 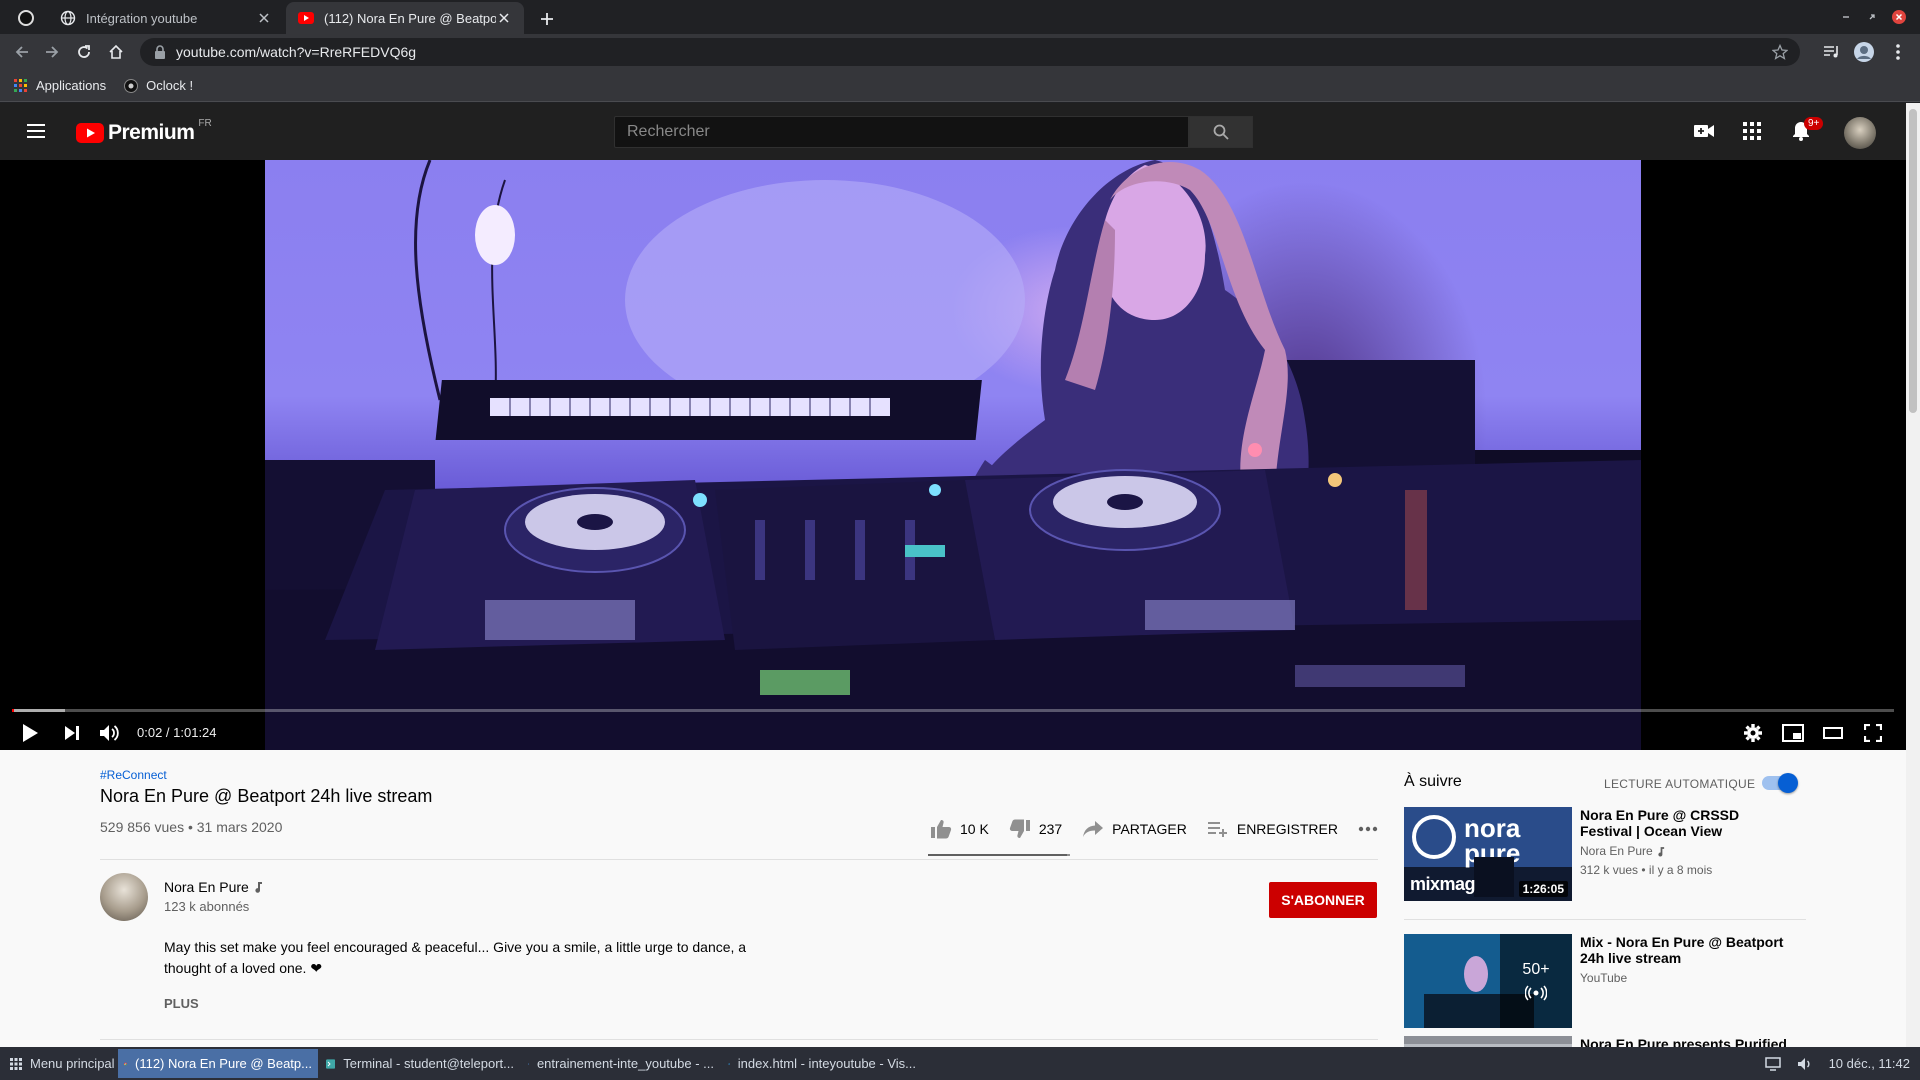 I want to click on like-button: 10 K, so click(x=959, y=829).